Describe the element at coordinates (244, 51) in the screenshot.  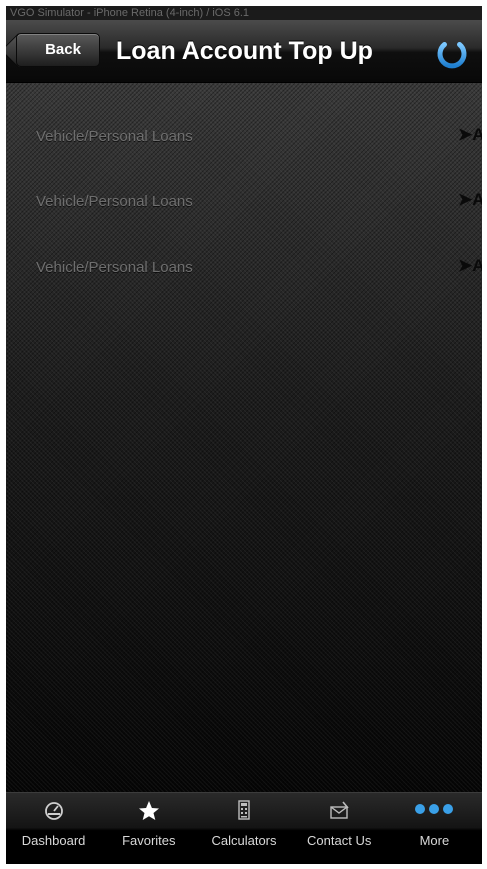
I see `navigation-bar: Back Loan Account Top Up` at that location.